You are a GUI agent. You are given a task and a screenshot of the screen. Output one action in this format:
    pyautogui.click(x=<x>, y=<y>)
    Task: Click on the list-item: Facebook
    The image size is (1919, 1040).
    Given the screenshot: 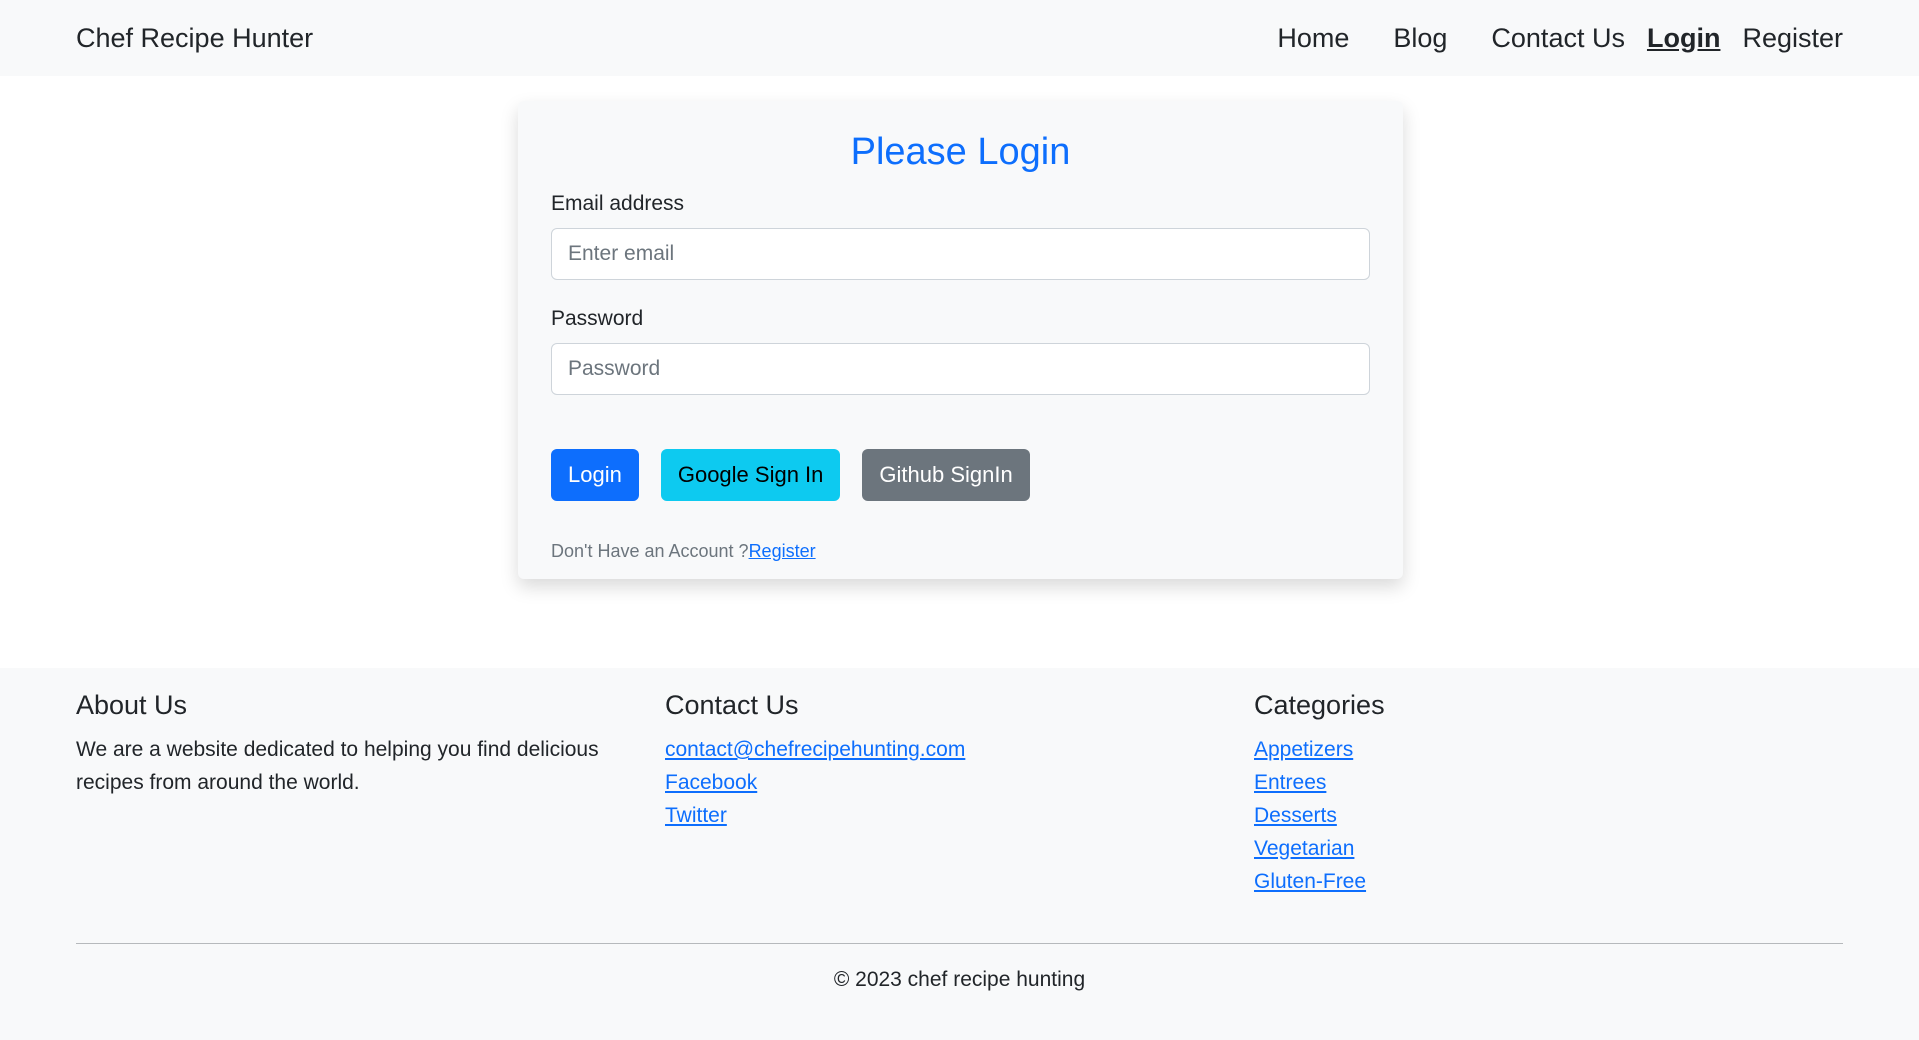 What is the action you would take?
    pyautogui.click(x=959, y=782)
    